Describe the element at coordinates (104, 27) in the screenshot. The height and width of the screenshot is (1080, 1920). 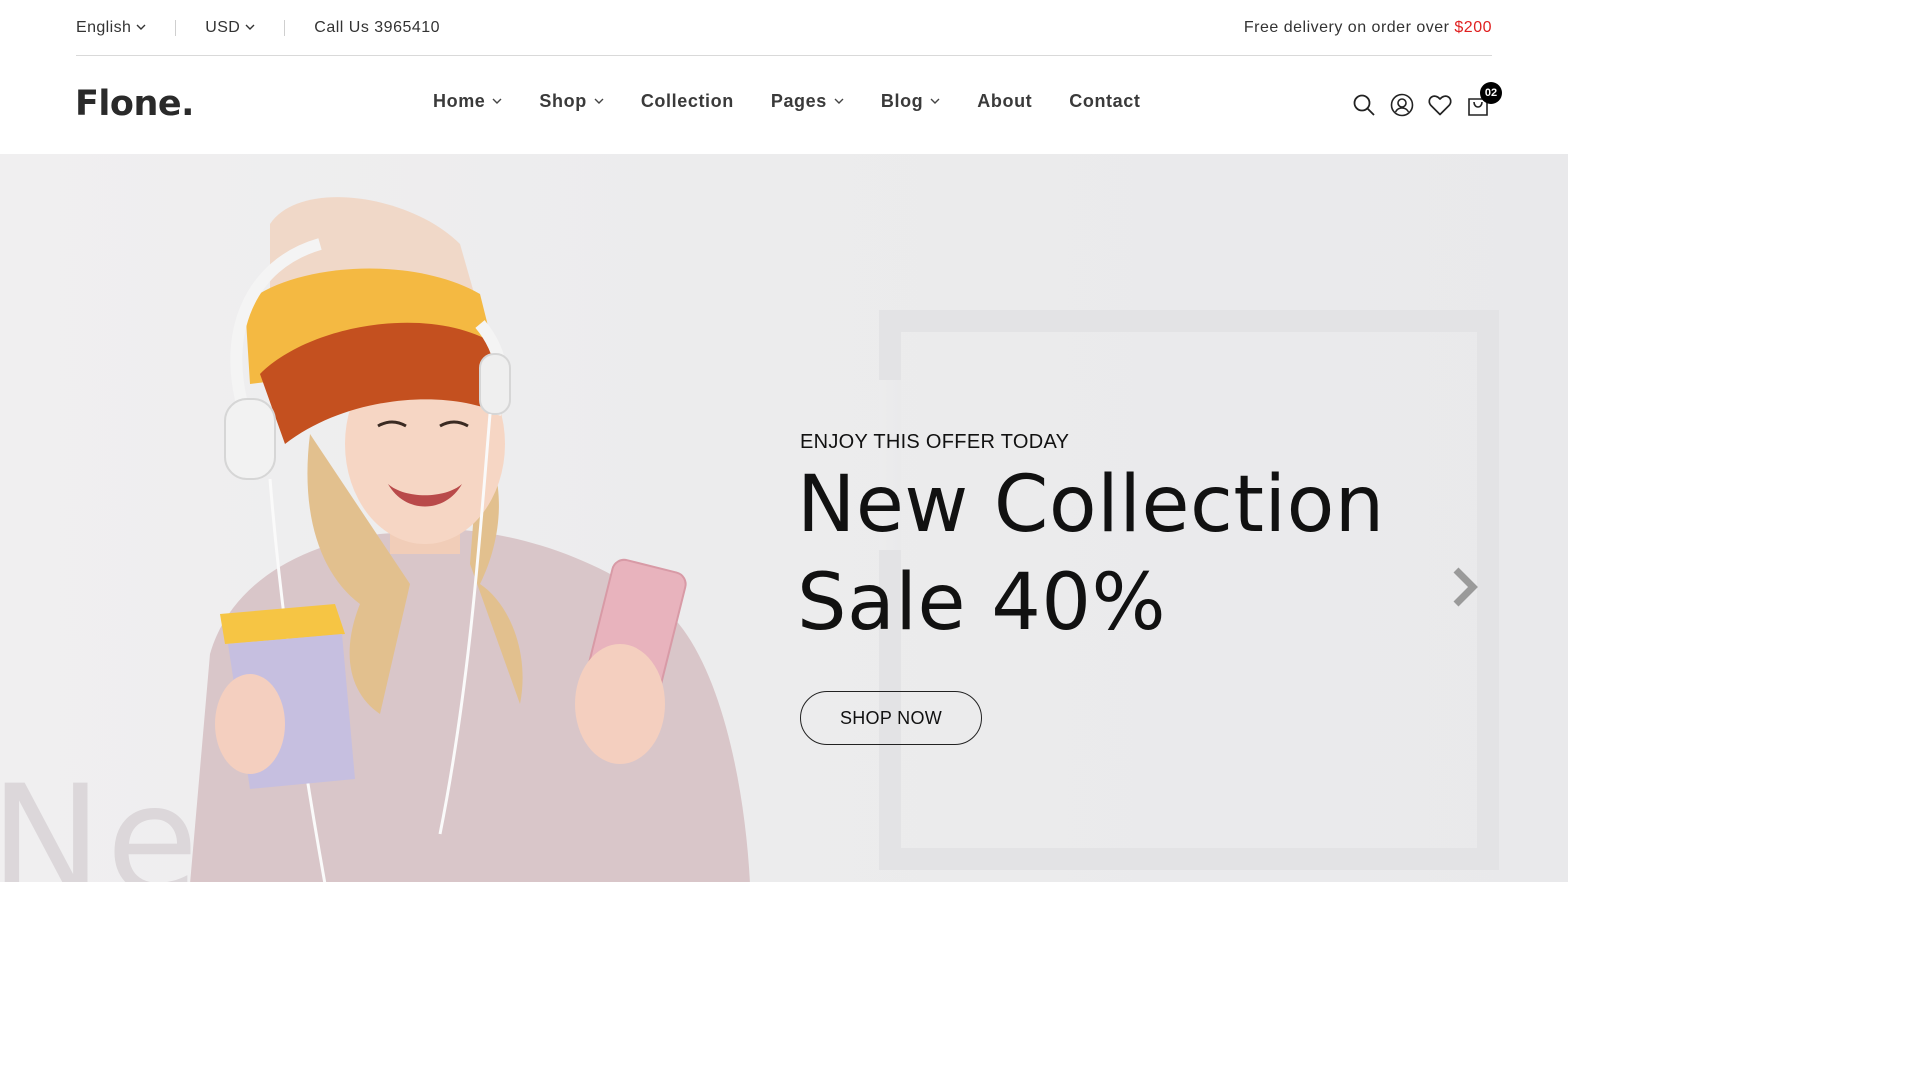
I see `language-label: English` at that location.